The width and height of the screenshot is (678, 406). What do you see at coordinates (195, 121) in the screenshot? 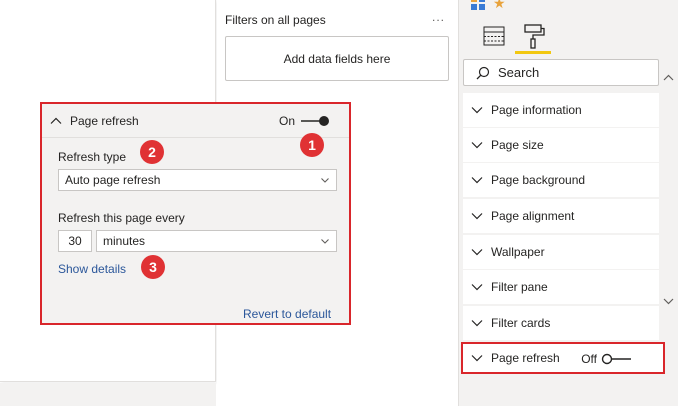
I see `page-refresh-card-header: Page refresh On` at bounding box center [195, 121].